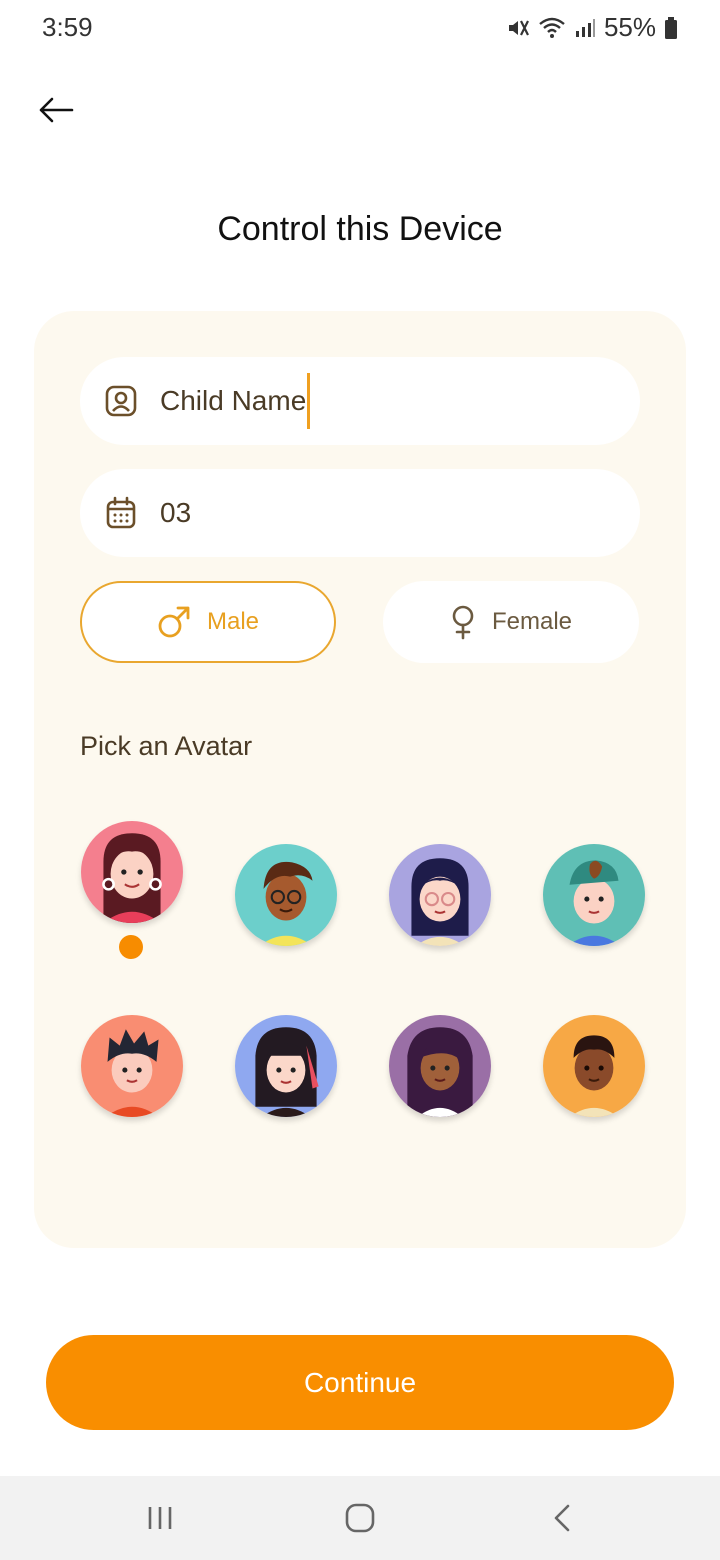 The height and width of the screenshot is (1560, 720). Describe the element at coordinates (131, 947) in the screenshot. I see `selected-avatar-indicator` at that location.